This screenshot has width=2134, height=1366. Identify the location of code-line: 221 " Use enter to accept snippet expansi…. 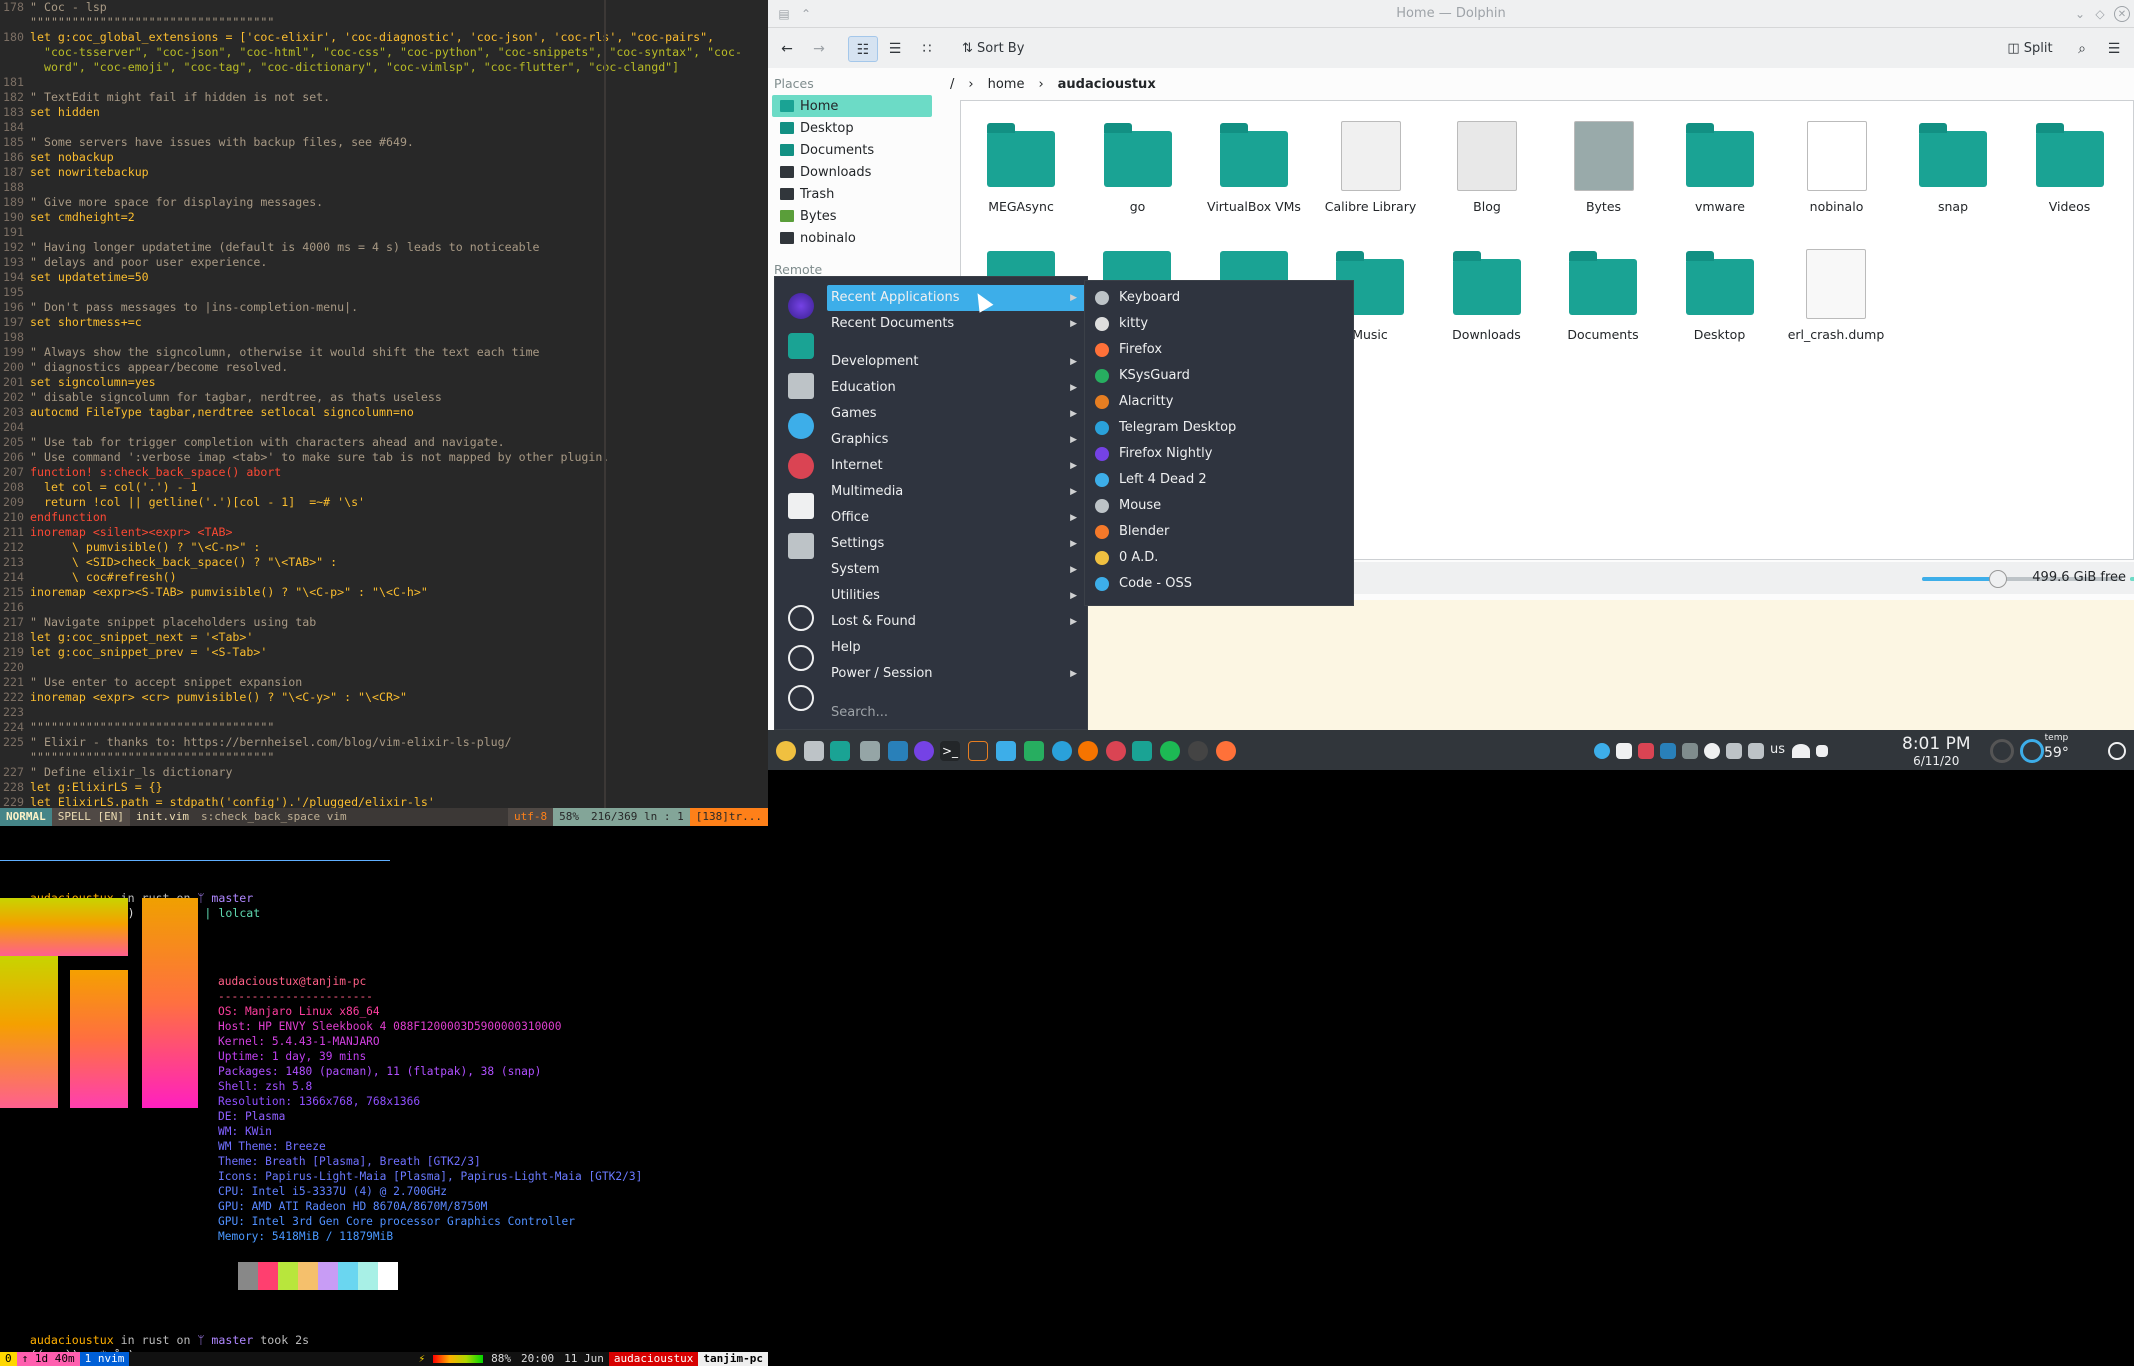
(384, 682).